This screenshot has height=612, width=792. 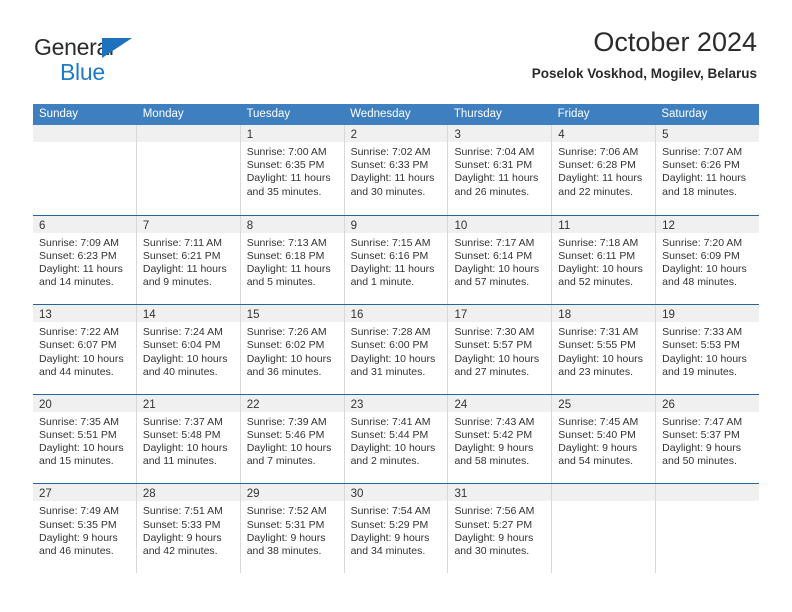 What do you see at coordinates (702, 242) in the screenshot?
I see `sunrise-text: Sunrise: 7:20 AM` at bounding box center [702, 242].